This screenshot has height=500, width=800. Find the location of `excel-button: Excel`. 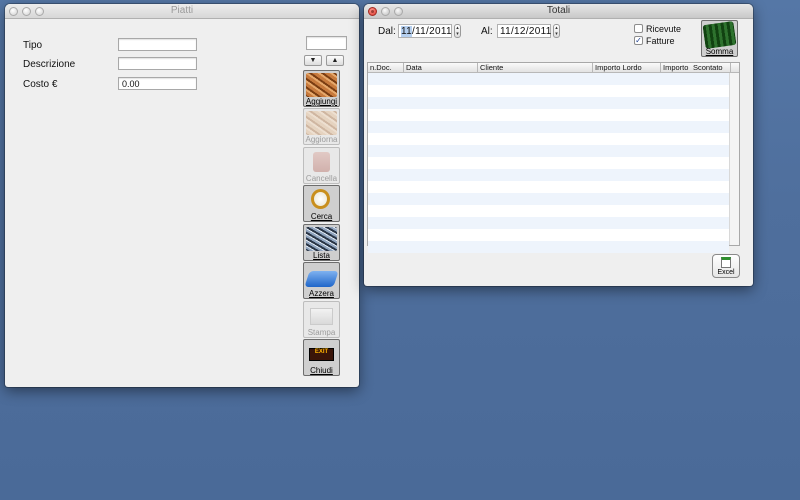

excel-button: Excel is located at coordinates (726, 266).